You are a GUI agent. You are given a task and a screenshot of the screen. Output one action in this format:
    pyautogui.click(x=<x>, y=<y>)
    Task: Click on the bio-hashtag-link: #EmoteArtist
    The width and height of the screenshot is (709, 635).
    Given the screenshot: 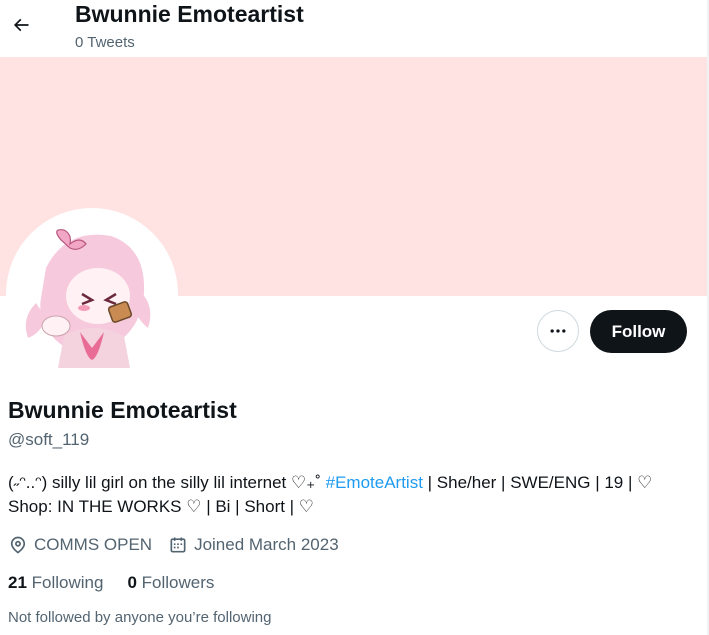 What is the action you would take?
    pyautogui.click(x=374, y=482)
    